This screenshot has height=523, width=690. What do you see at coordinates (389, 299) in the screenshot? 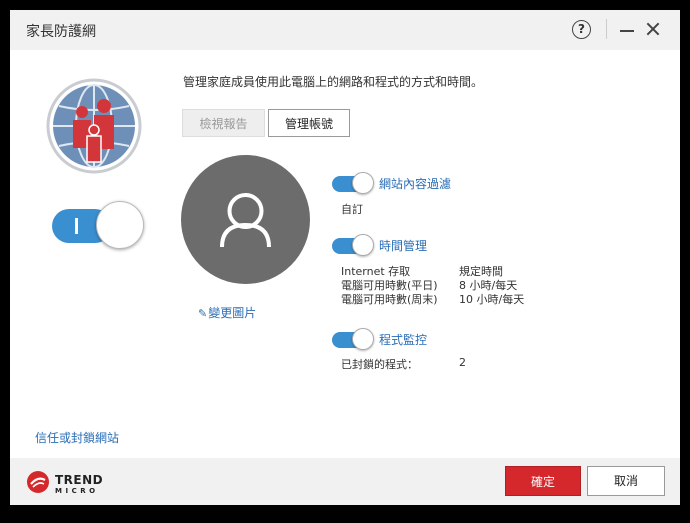
I see `weekend-hours-label: 電腦可用時數(周末)` at bounding box center [389, 299].